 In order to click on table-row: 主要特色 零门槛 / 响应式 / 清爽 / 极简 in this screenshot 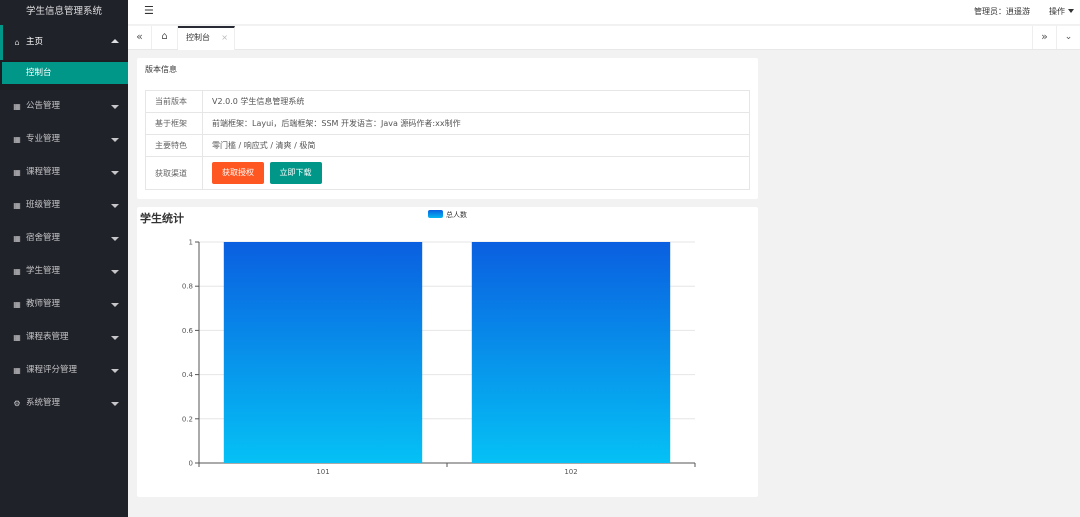, I will do `click(447, 145)`.